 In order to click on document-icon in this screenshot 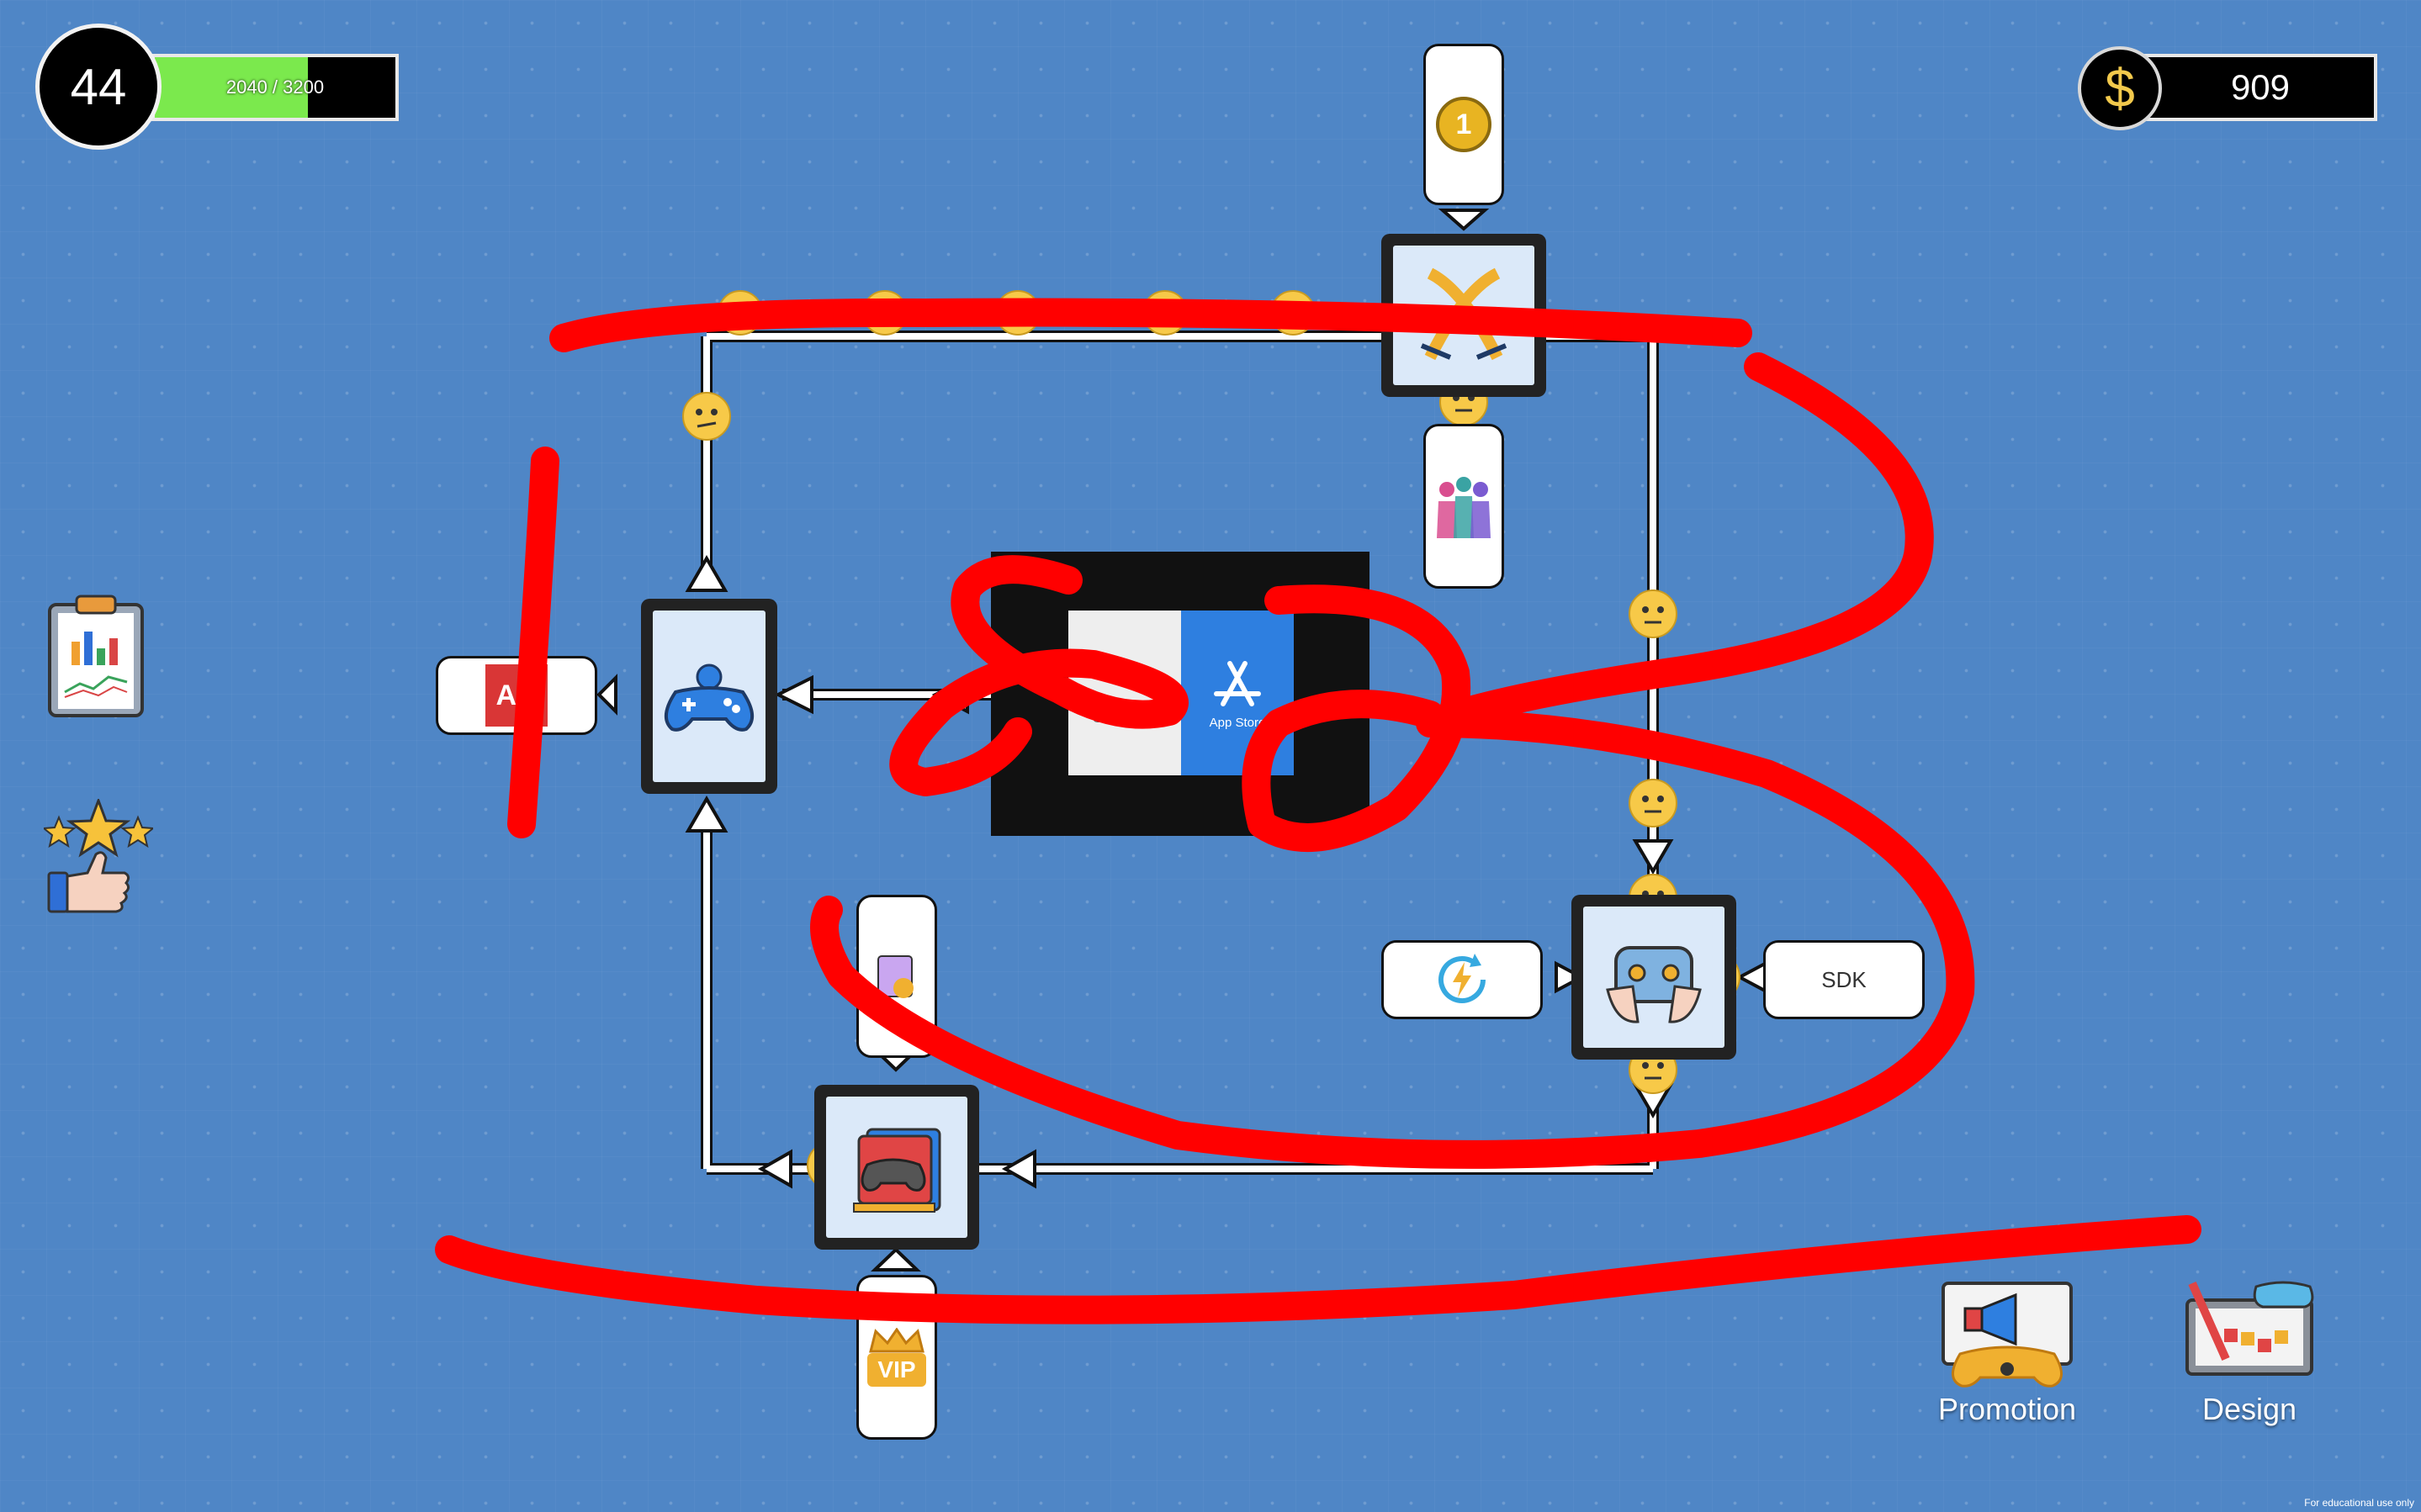, I will do `click(896, 976)`.